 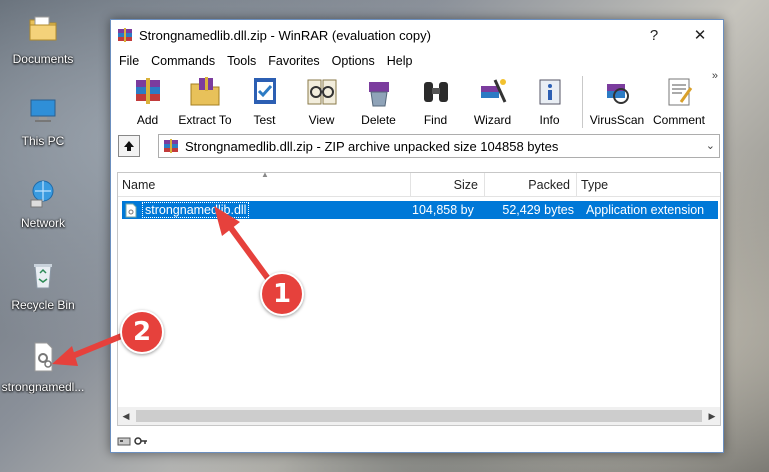 What do you see at coordinates (163, 286) in the screenshot?
I see `annotation-arrows` at bounding box center [163, 286].